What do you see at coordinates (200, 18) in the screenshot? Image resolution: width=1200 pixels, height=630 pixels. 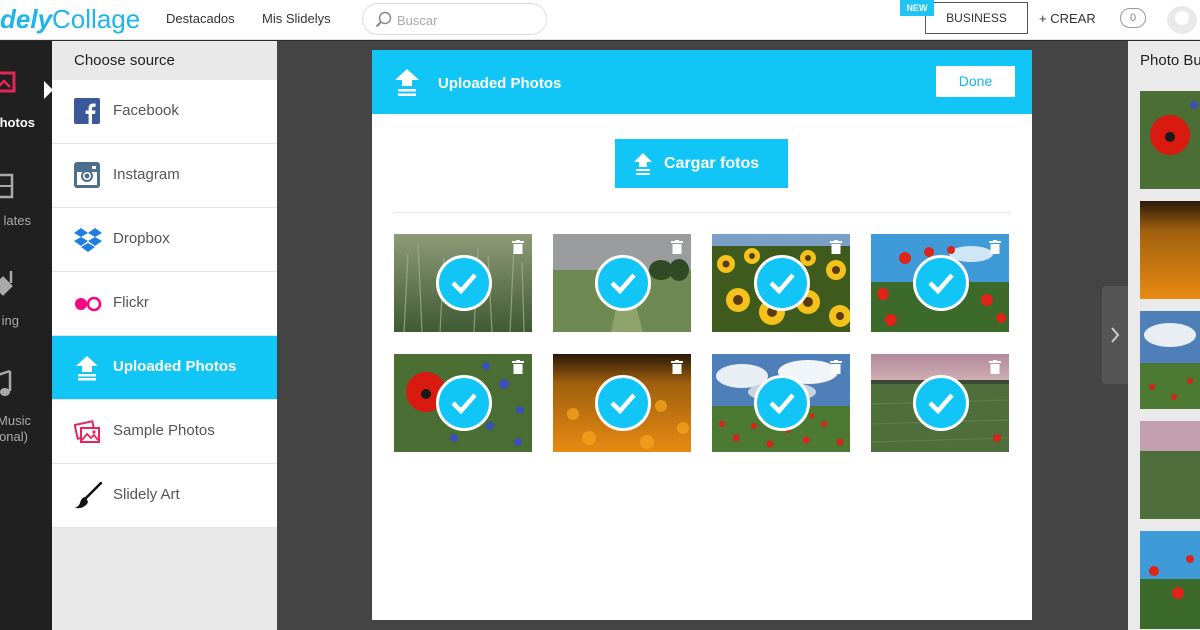 I see `nav-featured: Destacados` at bounding box center [200, 18].